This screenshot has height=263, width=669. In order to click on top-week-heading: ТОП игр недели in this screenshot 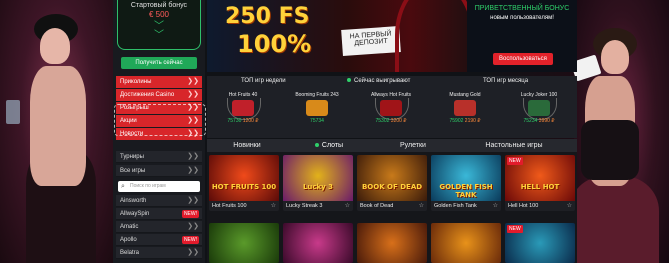, I will do `click(263, 81)`.